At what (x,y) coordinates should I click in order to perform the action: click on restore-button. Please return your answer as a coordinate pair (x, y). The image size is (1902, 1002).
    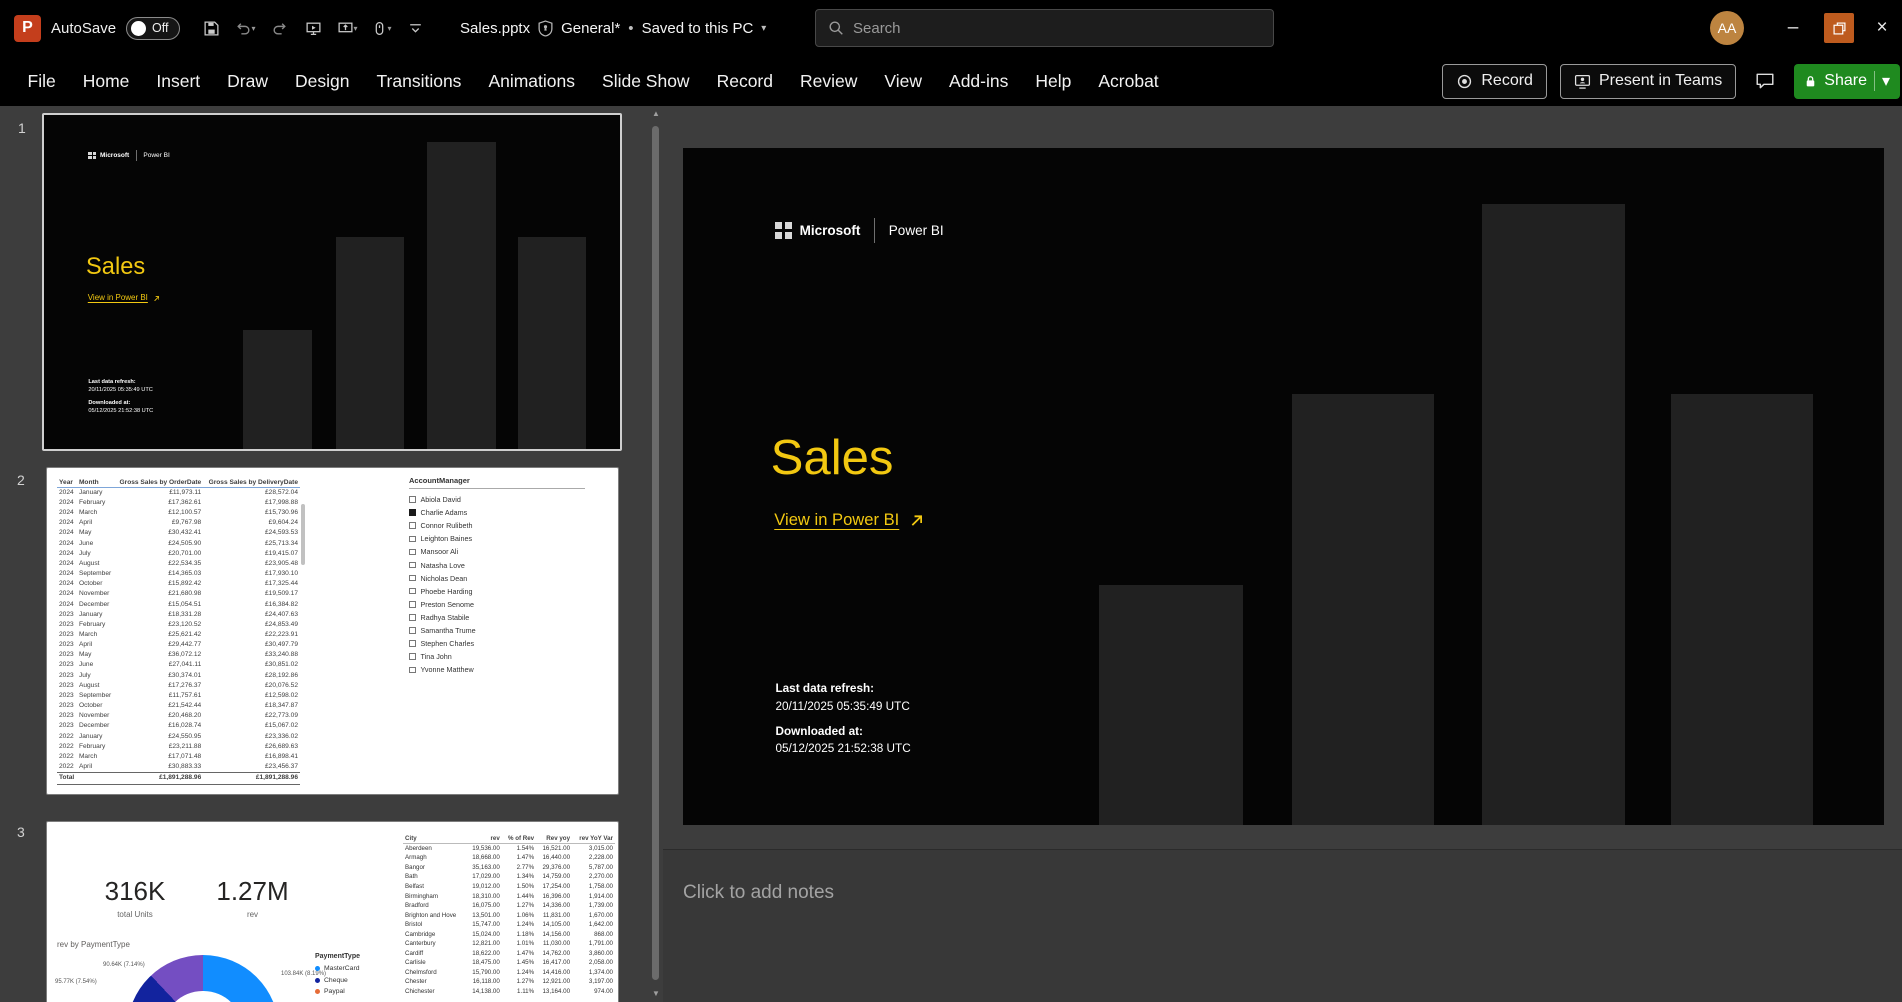
    Looking at the image, I should click on (1839, 28).